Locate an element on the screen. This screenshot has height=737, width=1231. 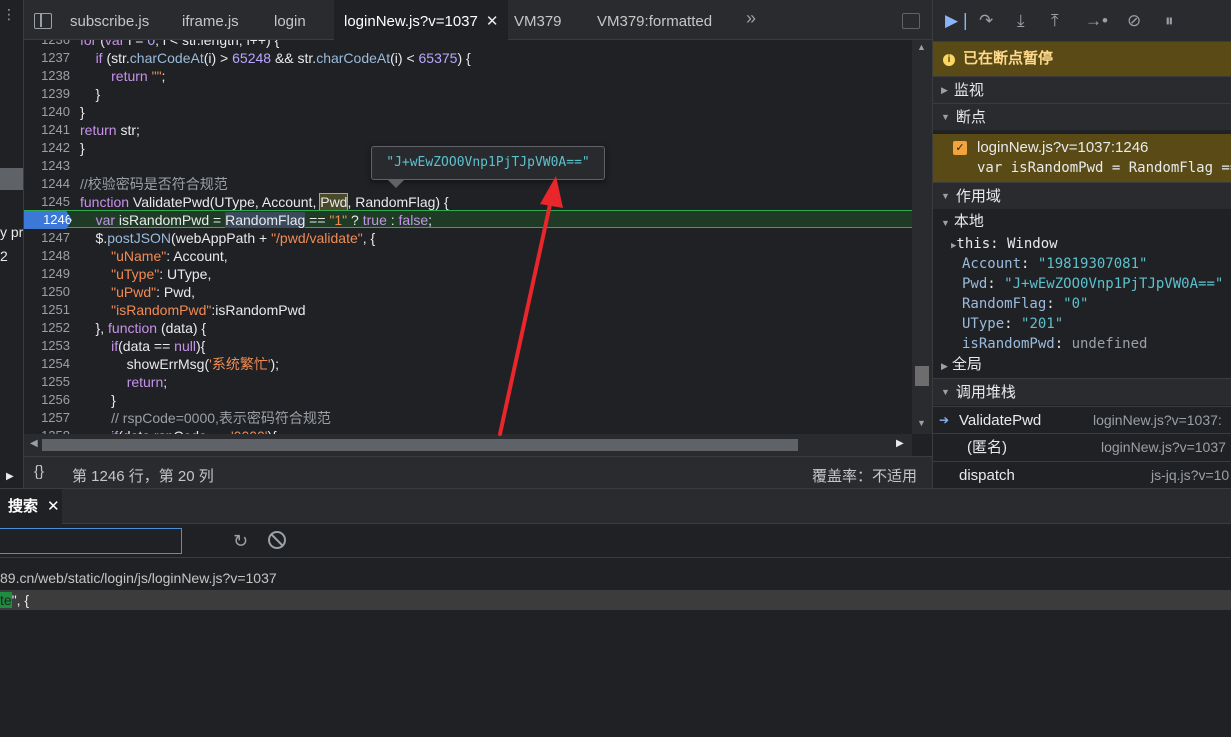
more-tabs-icon: » is located at coordinates (751, 18).